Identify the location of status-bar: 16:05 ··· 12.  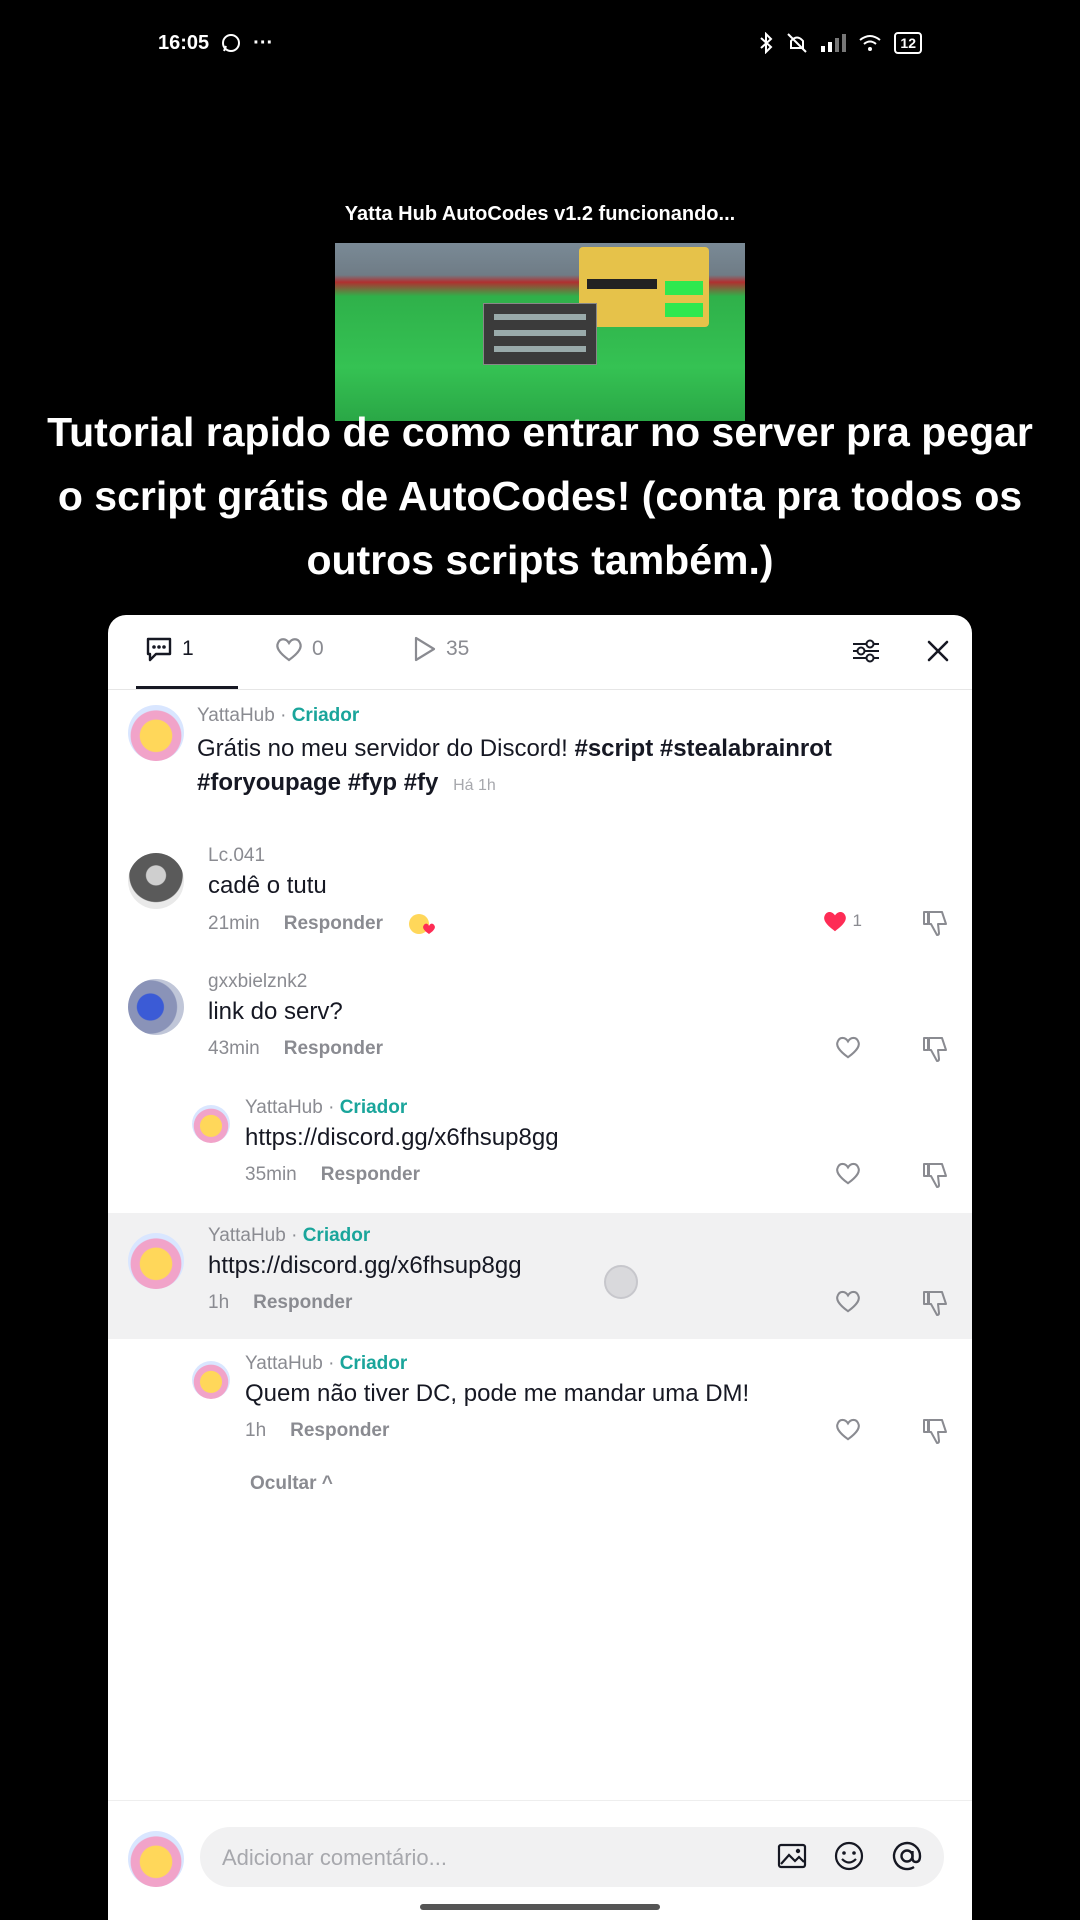
(540, 43).